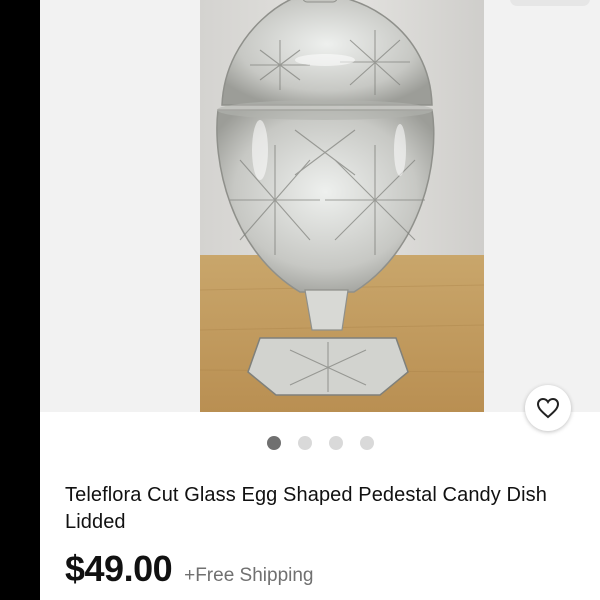 This screenshot has height=600, width=600. I want to click on price: $49.00, so click(119, 568).